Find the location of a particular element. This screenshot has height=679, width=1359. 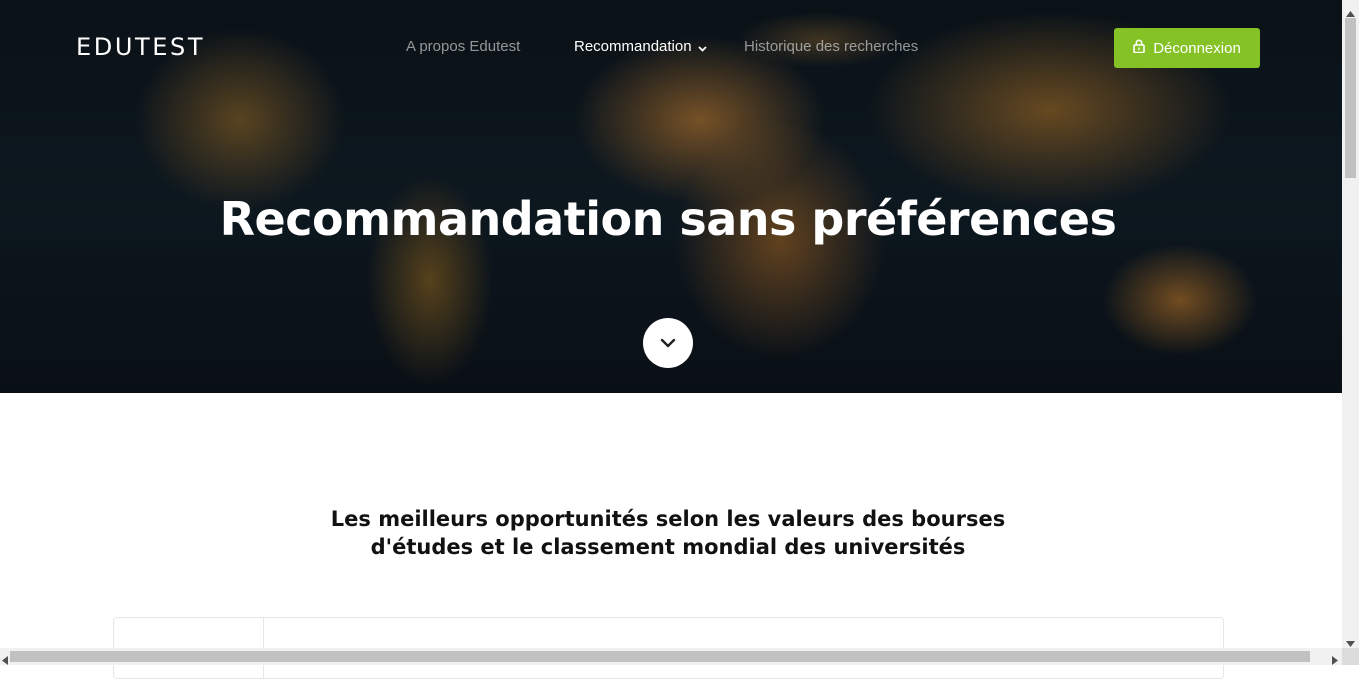

vertical-scrollbar-thumb is located at coordinates (1350, 98).